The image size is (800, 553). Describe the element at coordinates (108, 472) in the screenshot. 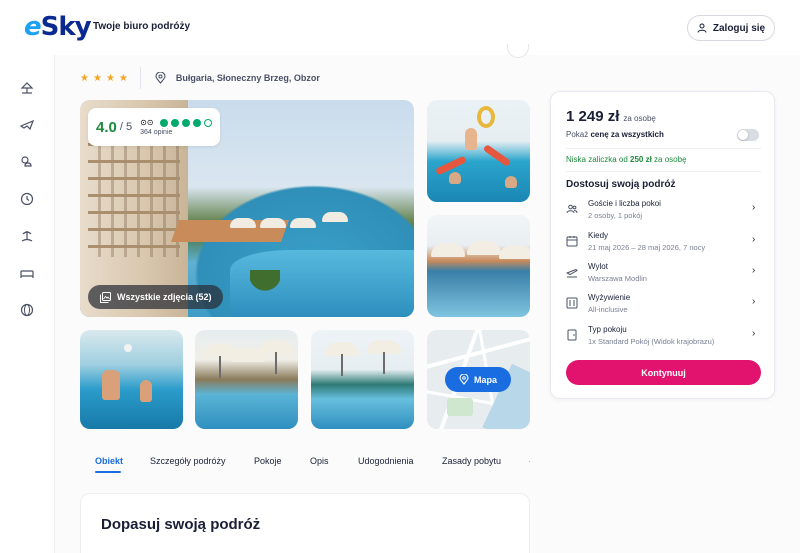

I see `active-tab-indicator` at that location.